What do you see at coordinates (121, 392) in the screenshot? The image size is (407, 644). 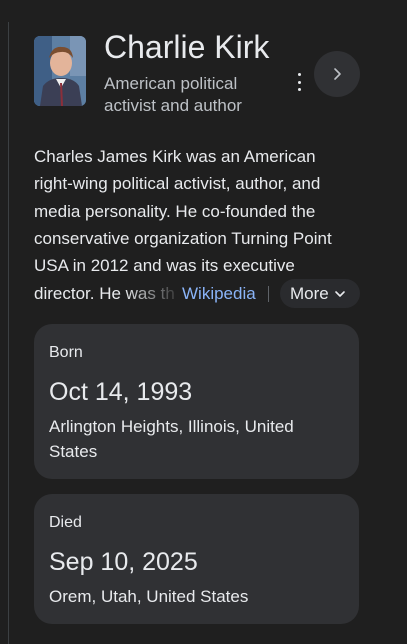 I see `fact-date: Oct 14, 1993` at bounding box center [121, 392].